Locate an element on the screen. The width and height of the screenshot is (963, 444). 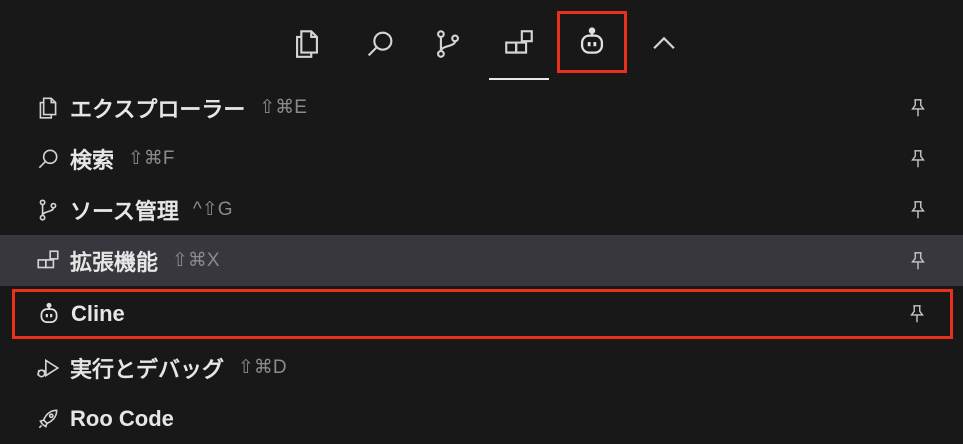
menu-item-source-control: ソース管理 ^⇧G is located at coordinates (481, 209).